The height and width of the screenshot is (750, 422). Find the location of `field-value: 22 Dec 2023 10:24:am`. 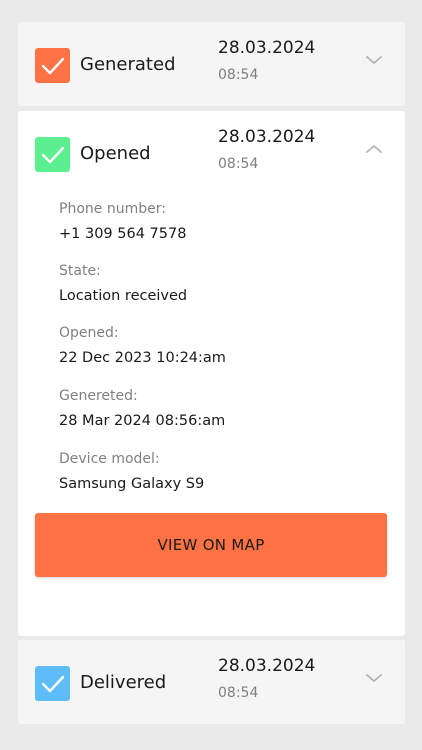

field-value: 22 Dec 2023 10:24:am is located at coordinates (142, 358).